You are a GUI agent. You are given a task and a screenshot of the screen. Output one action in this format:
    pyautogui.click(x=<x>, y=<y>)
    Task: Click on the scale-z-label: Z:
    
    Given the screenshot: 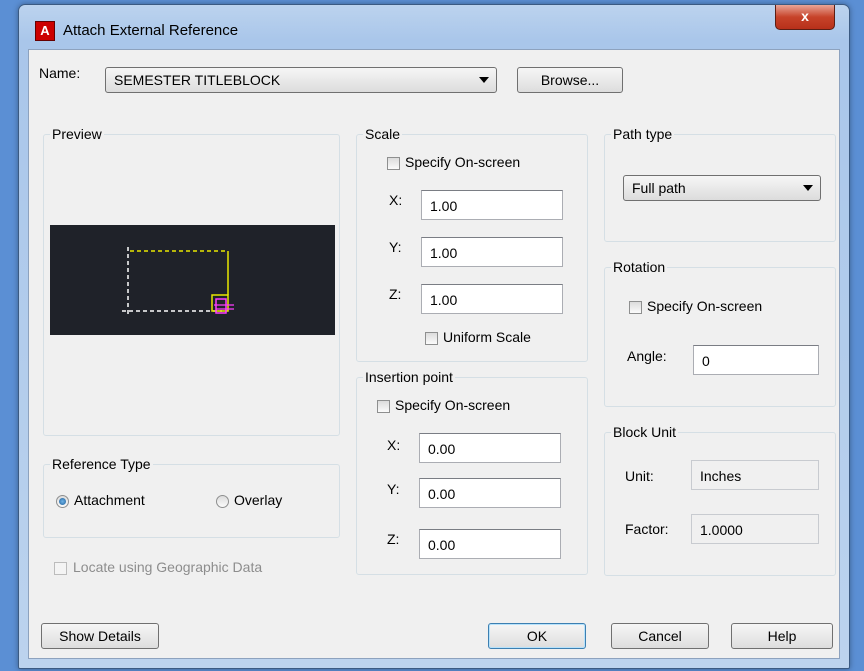 What is the action you would take?
    pyautogui.click(x=395, y=294)
    